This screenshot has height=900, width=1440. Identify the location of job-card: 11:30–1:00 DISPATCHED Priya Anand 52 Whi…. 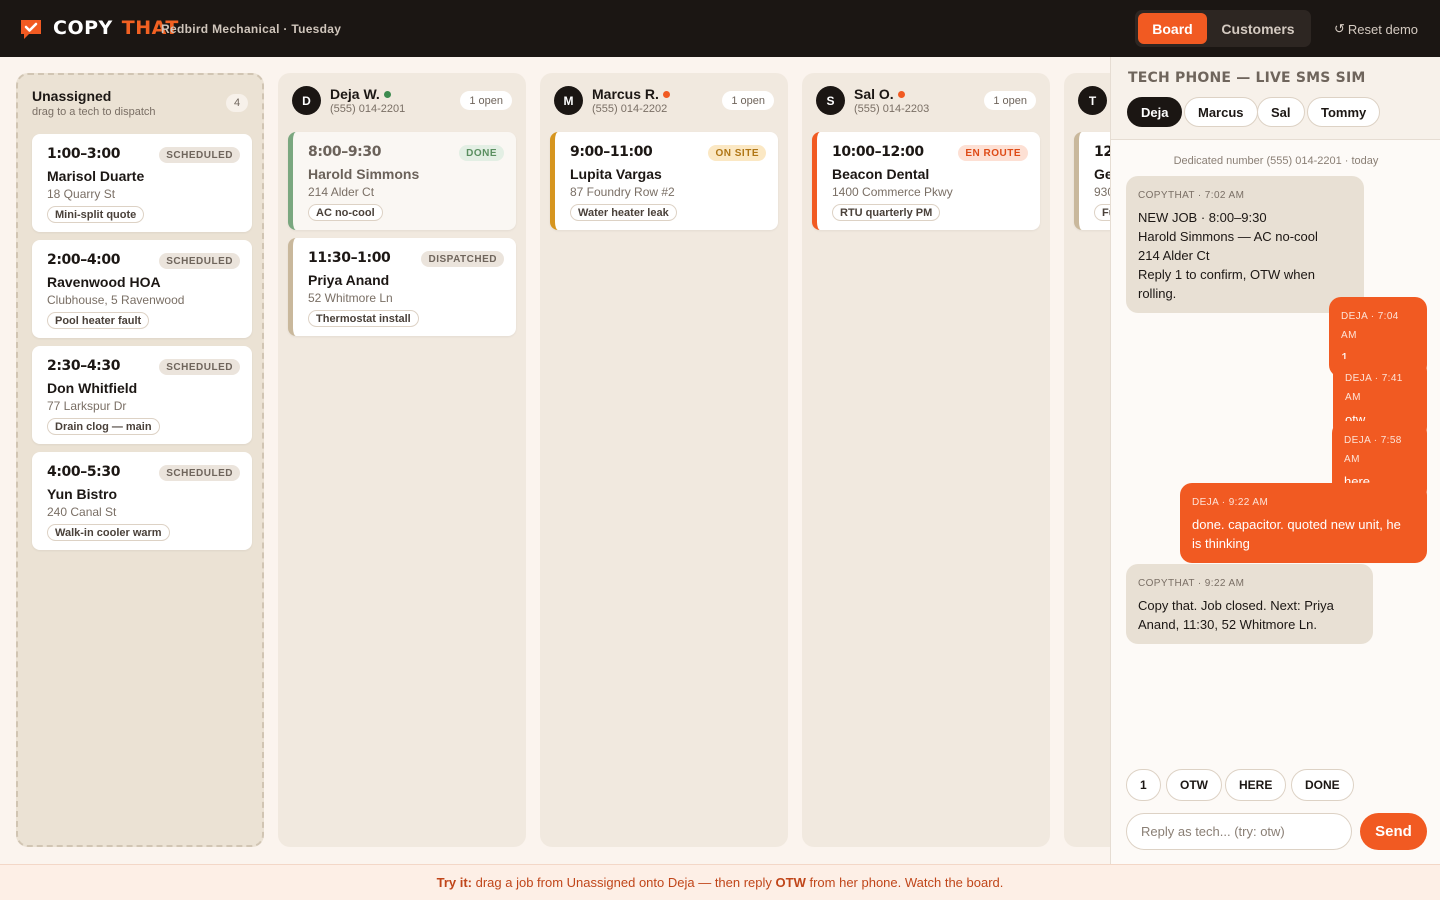
(402, 287).